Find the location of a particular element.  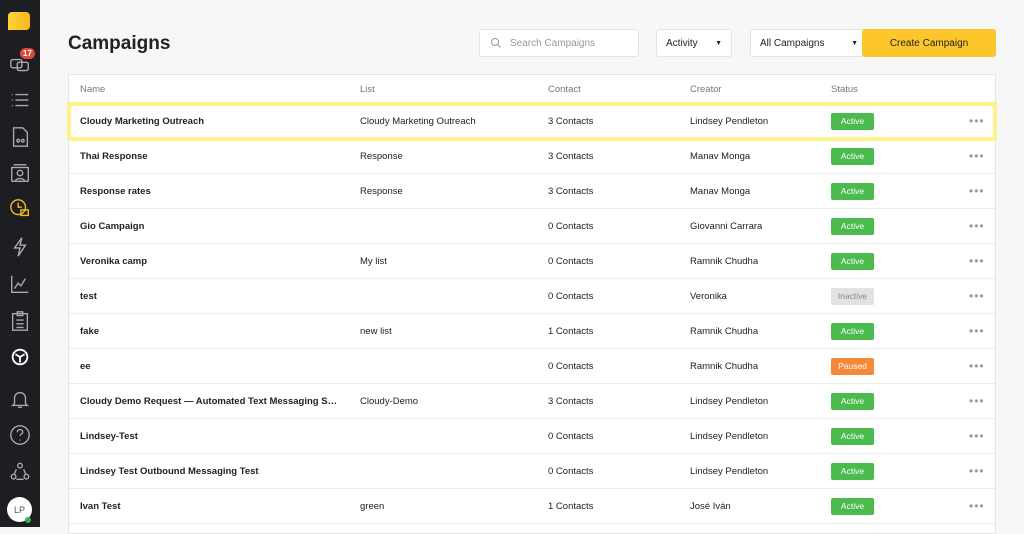

campaign-contacts: 1 Contacts is located at coordinates (571, 506).